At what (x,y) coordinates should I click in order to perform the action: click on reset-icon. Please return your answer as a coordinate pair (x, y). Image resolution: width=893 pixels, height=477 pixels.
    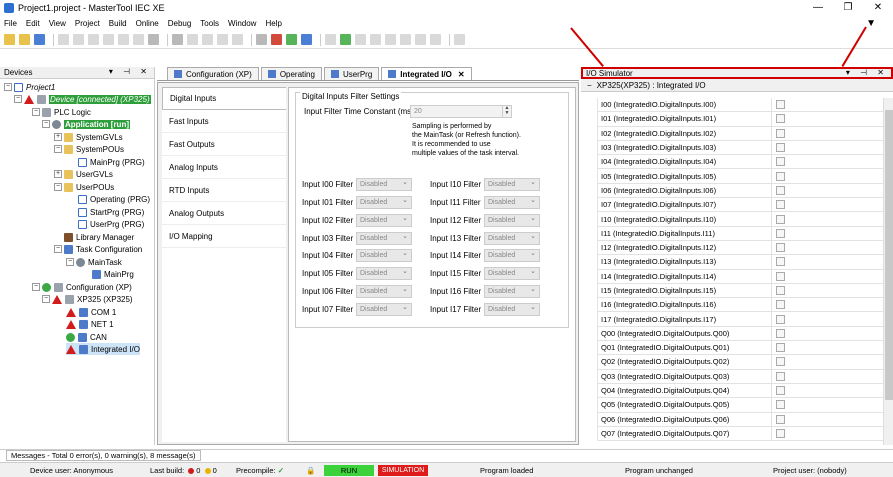
    Looking at the image, I should click on (345, 39).